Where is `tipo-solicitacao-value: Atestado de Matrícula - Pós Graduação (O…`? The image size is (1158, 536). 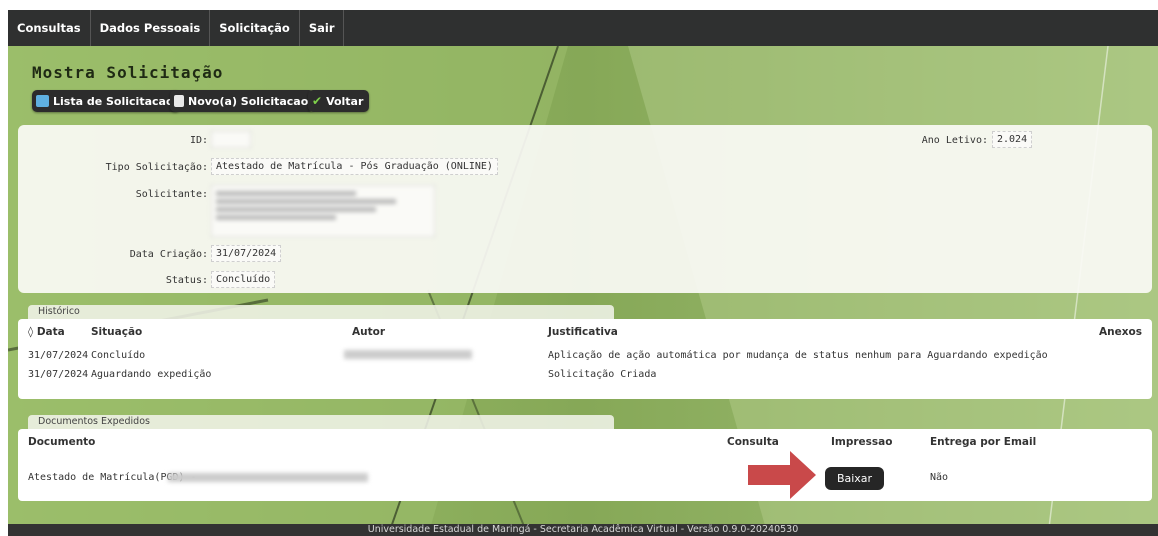
tipo-solicitacao-value: Atestado de Matrícula - Pós Graduação (O… is located at coordinates (354, 166).